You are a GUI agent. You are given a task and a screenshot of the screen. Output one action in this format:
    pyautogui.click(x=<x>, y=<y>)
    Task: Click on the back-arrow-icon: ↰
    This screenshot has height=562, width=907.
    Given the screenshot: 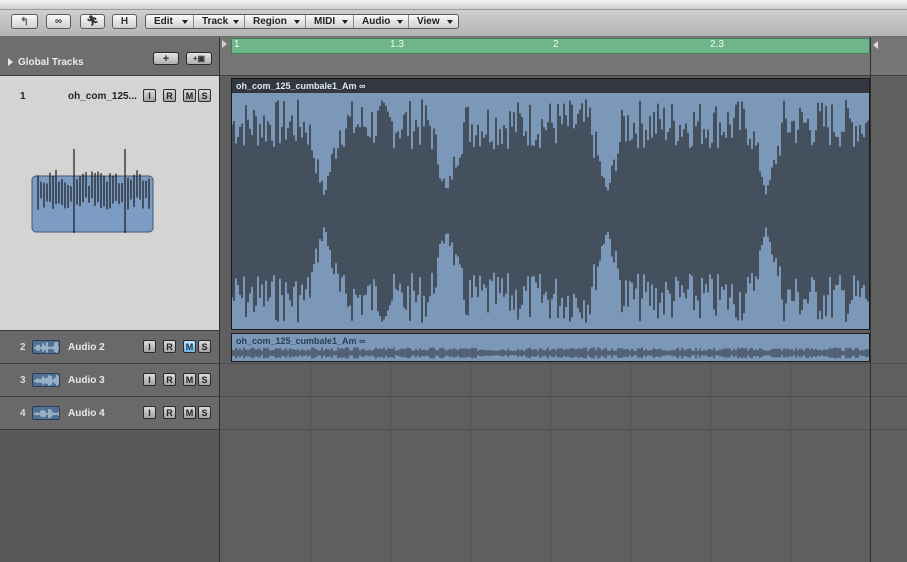 What is the action you would take?
    pyautogui.click(x=24, y=22)
    